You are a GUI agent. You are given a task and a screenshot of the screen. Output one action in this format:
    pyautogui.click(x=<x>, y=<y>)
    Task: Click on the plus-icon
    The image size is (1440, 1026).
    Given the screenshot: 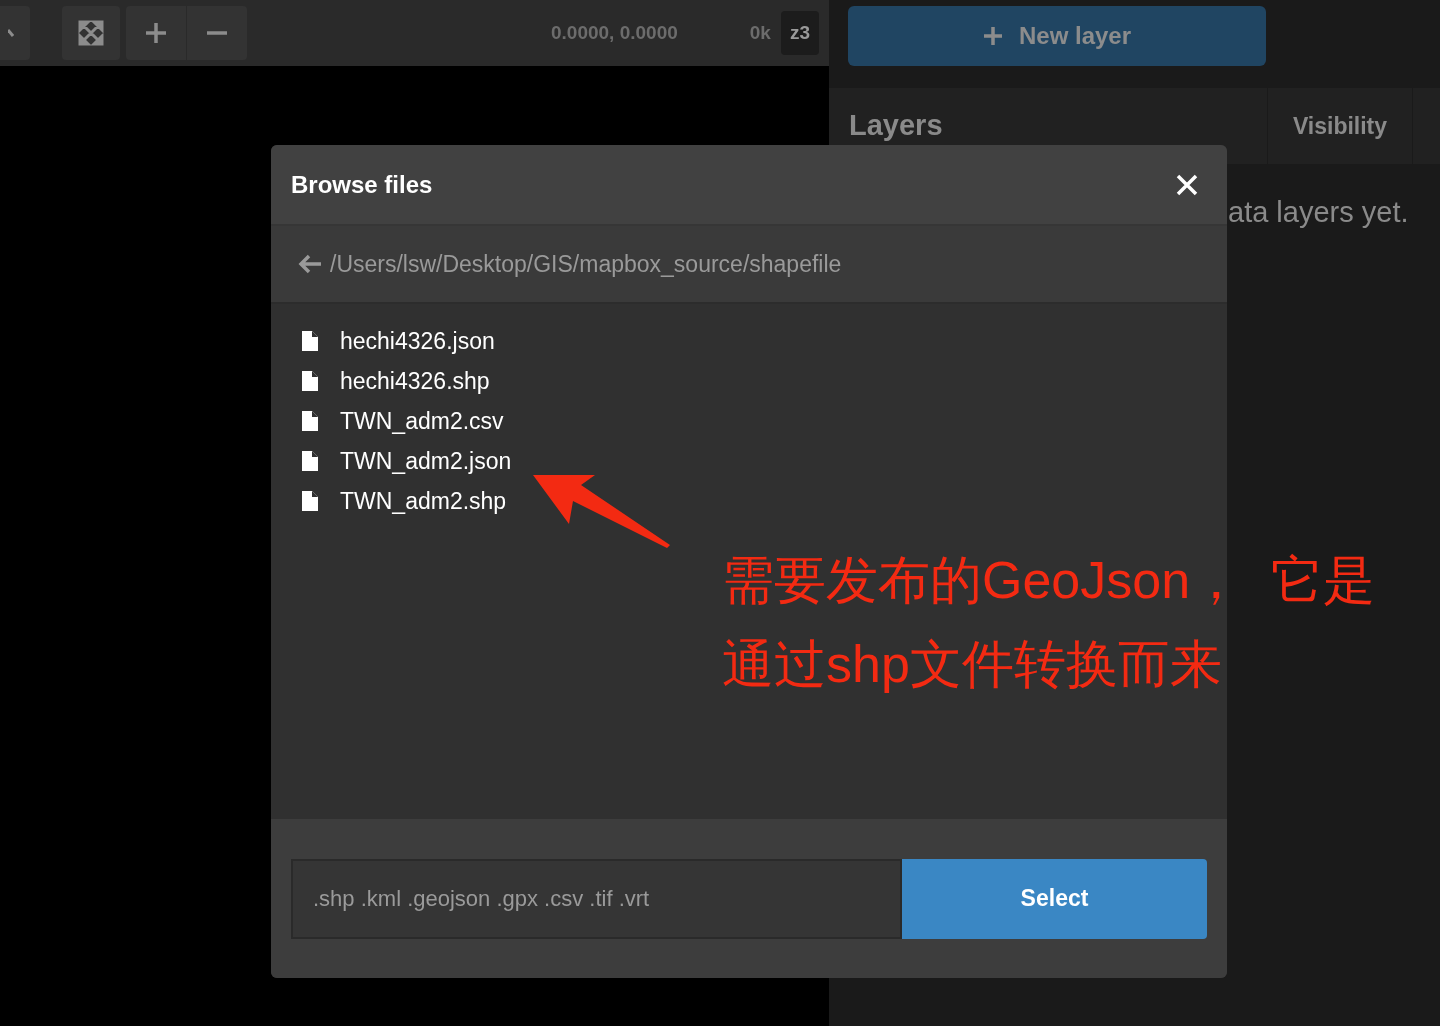 What is the action you would take?
    pyautogui.click(x=992, y=36)
    